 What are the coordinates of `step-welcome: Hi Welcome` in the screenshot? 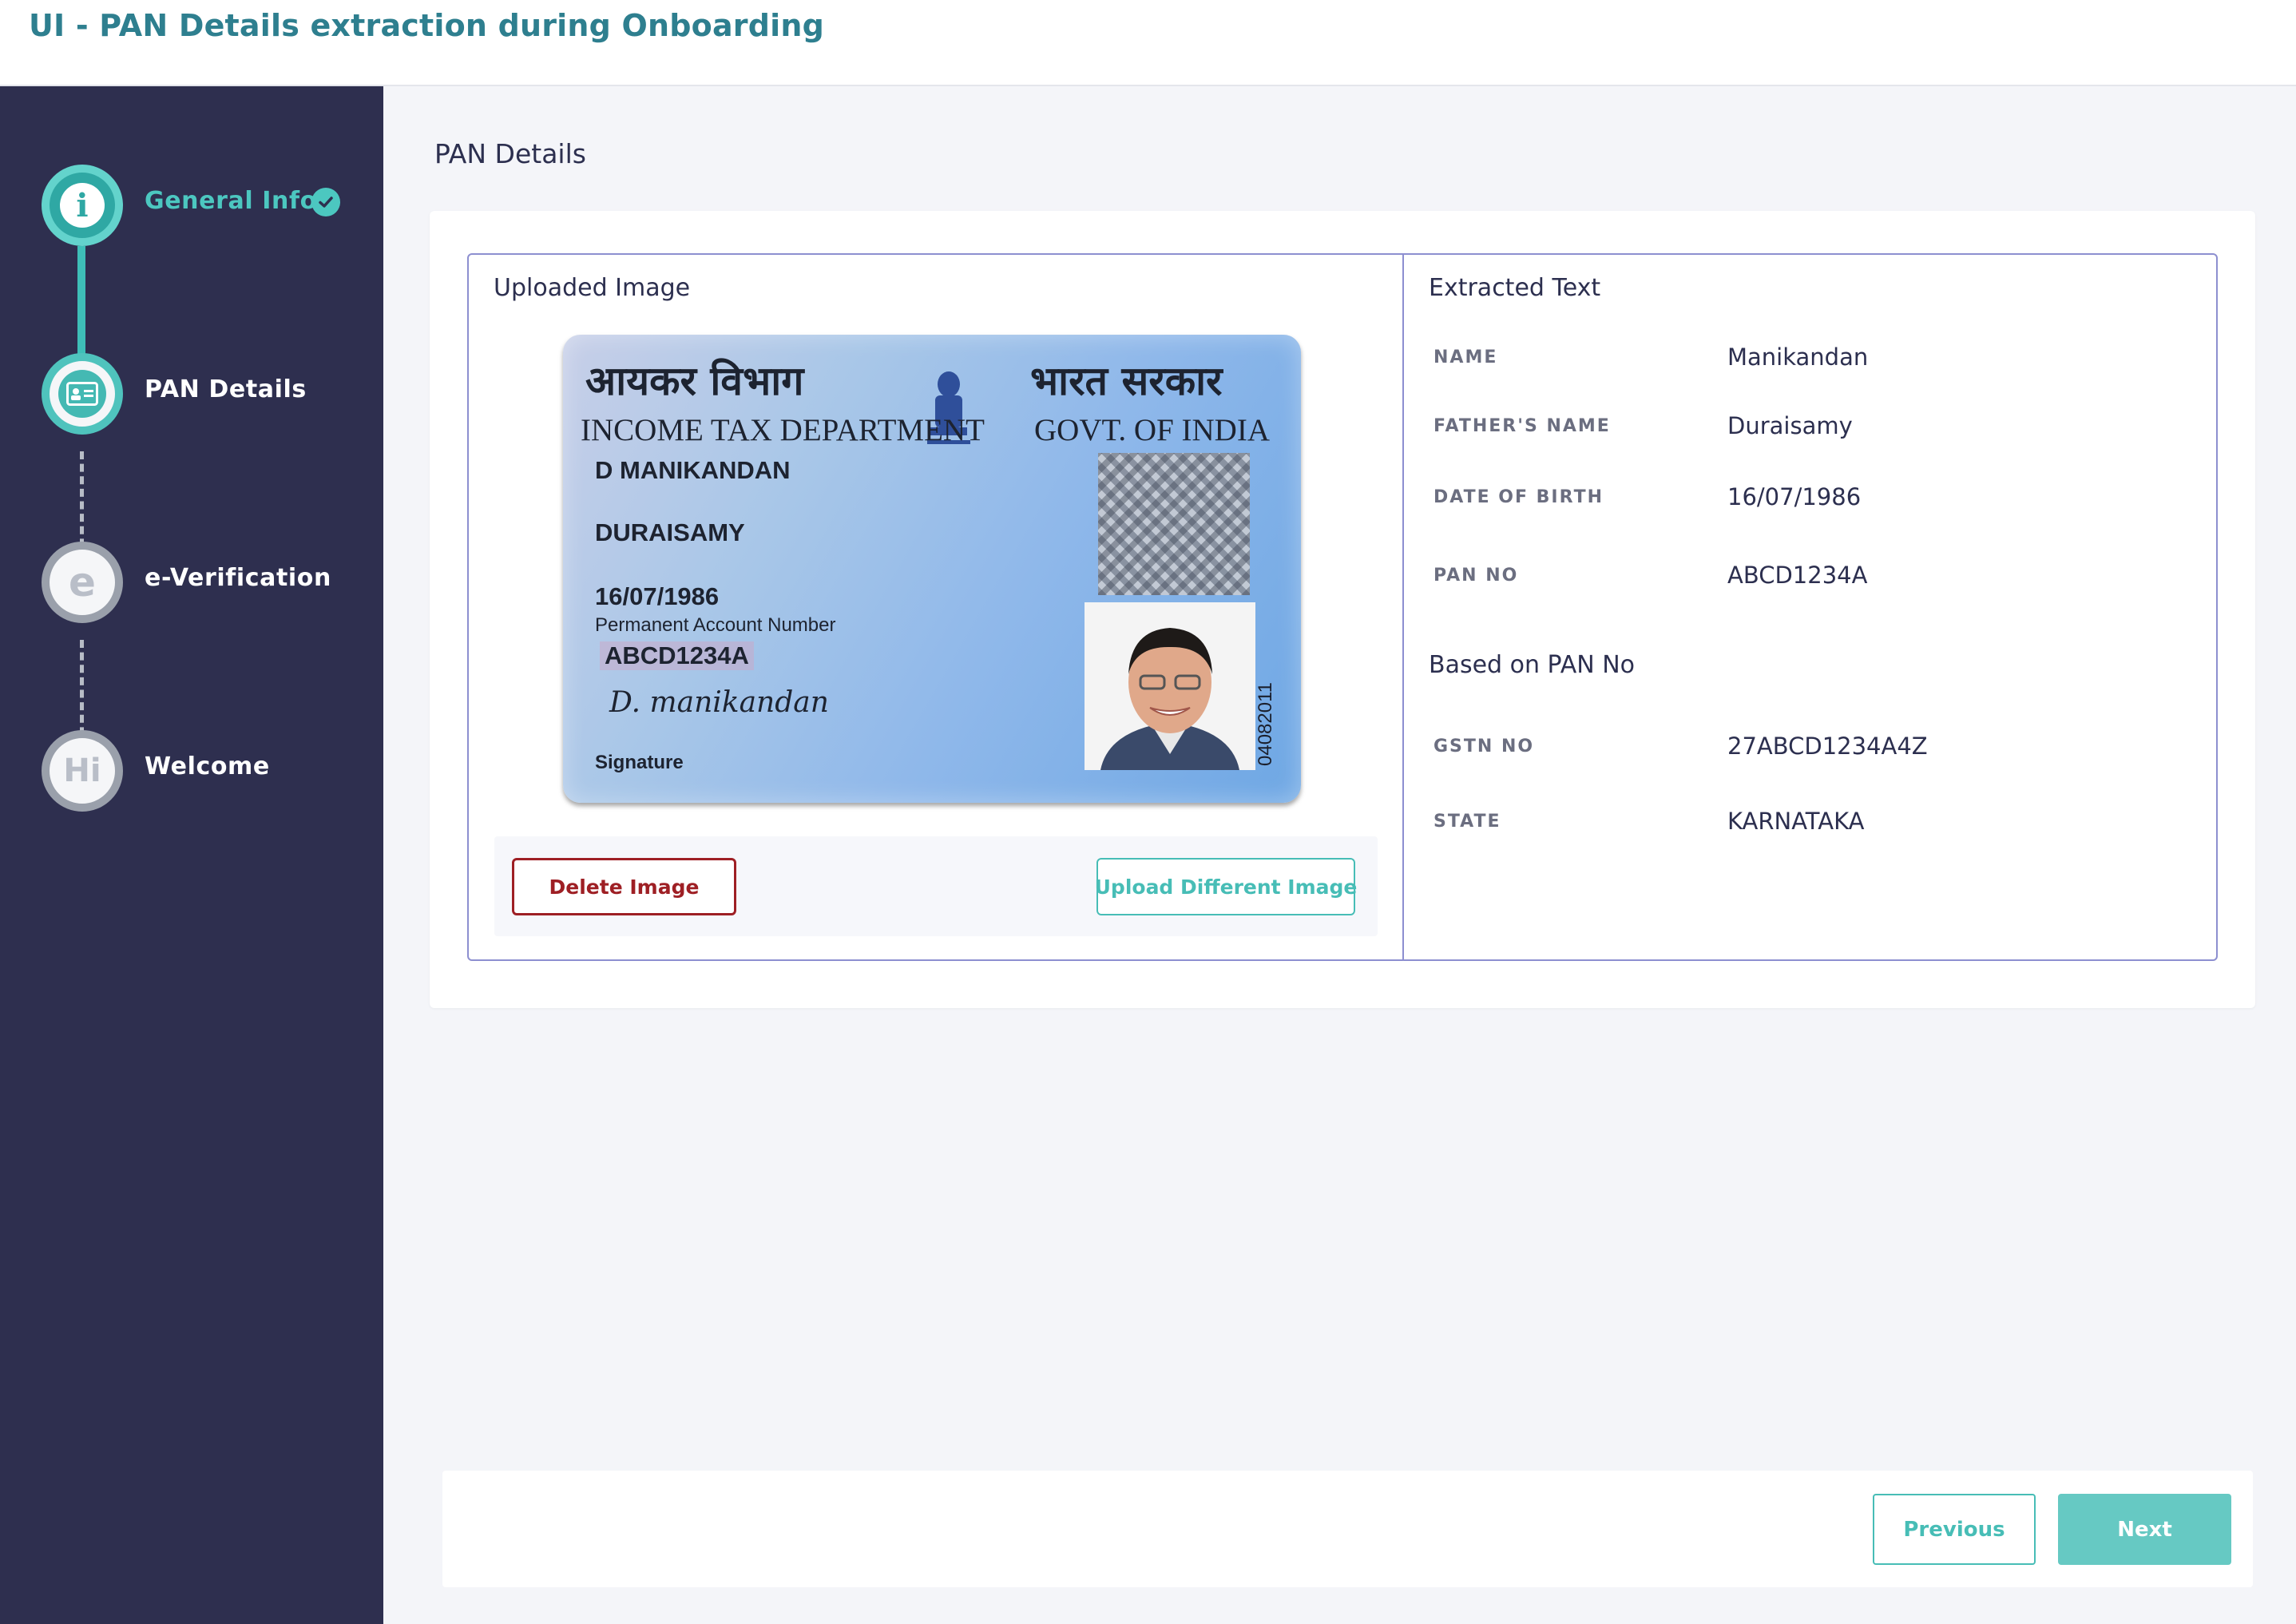 It's located at (209, 771).